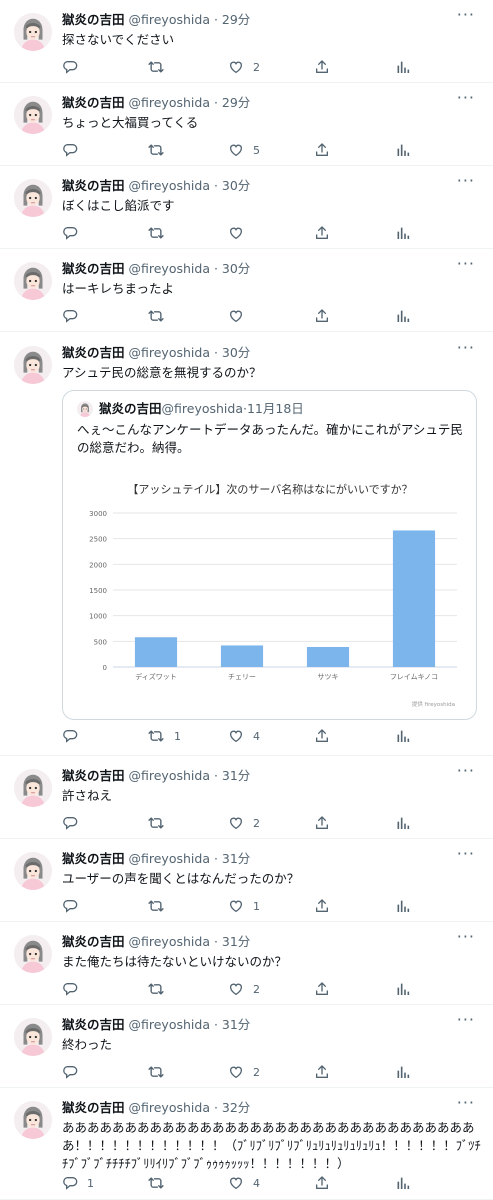 The image size is (493, 1200). Describe the element at coordinates (246, 41) in the screenshot. I see `tweet: 獄炎の吉田 @fireyoshida · 29分 ··· 探さないでください 2` at that location.